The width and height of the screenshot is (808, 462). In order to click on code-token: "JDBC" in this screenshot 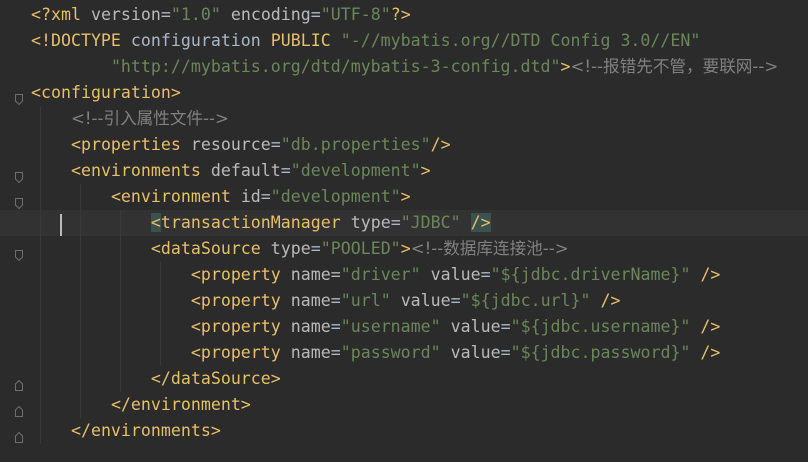, I will do `click(430, 222)`.